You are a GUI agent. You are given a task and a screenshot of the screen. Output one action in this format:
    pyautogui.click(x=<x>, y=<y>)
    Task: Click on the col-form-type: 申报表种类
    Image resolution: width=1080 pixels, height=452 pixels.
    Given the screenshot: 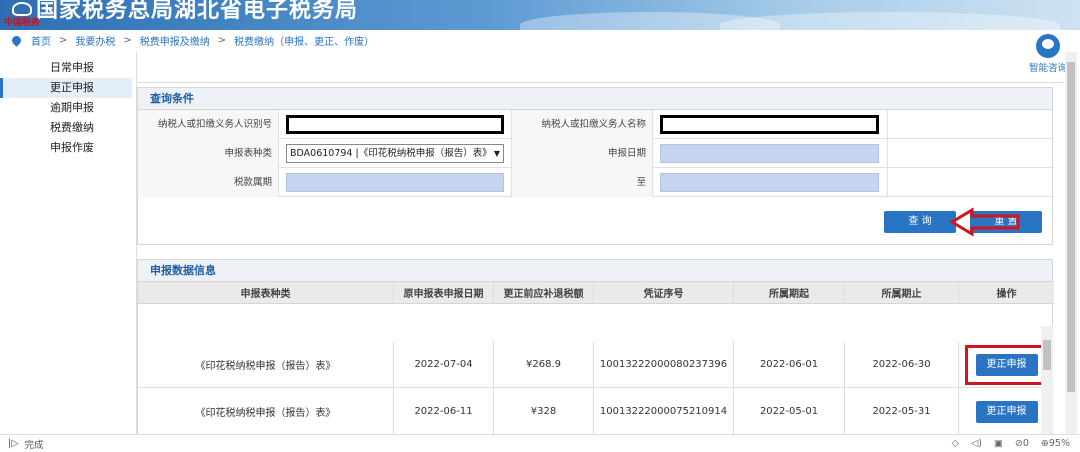 What is the action you would take?
    pyautogui.click(x=266, y=292)
    